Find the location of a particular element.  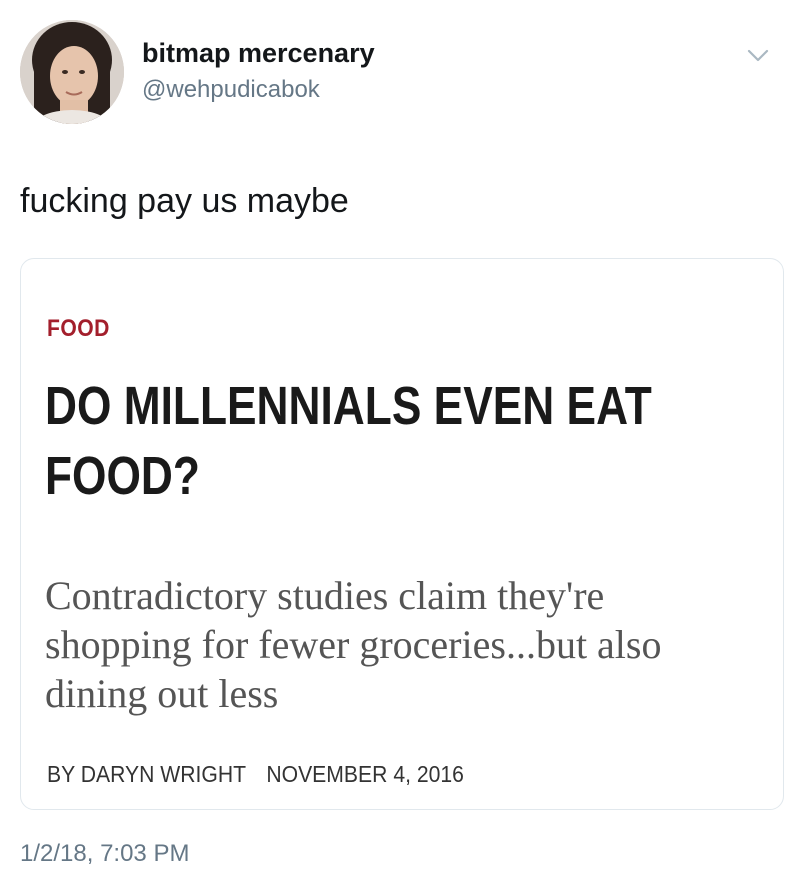

card-headline: DO MILLENNIALS EVEN EAT FOOD? is located at coordinates (348, 441).